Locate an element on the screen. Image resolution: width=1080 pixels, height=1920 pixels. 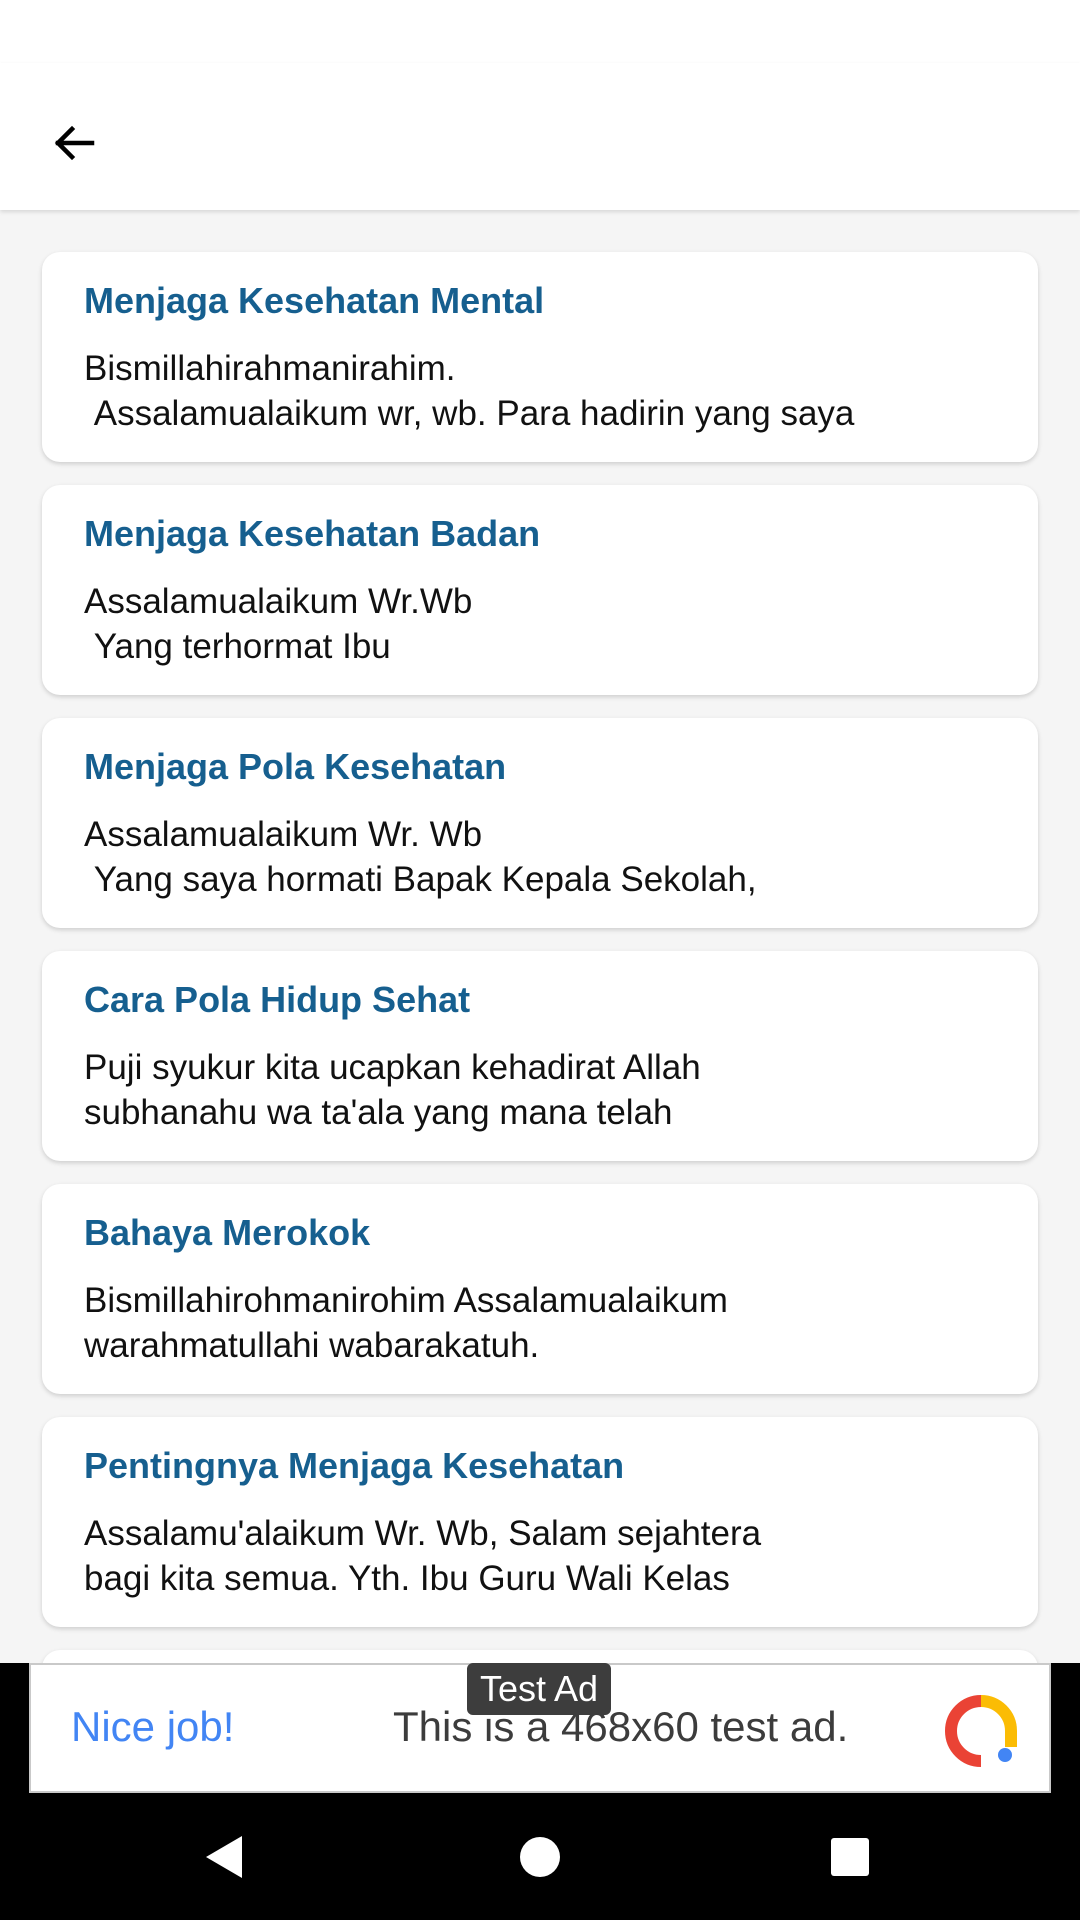
nav-recents-icon is located at coordinates (850, 1857).